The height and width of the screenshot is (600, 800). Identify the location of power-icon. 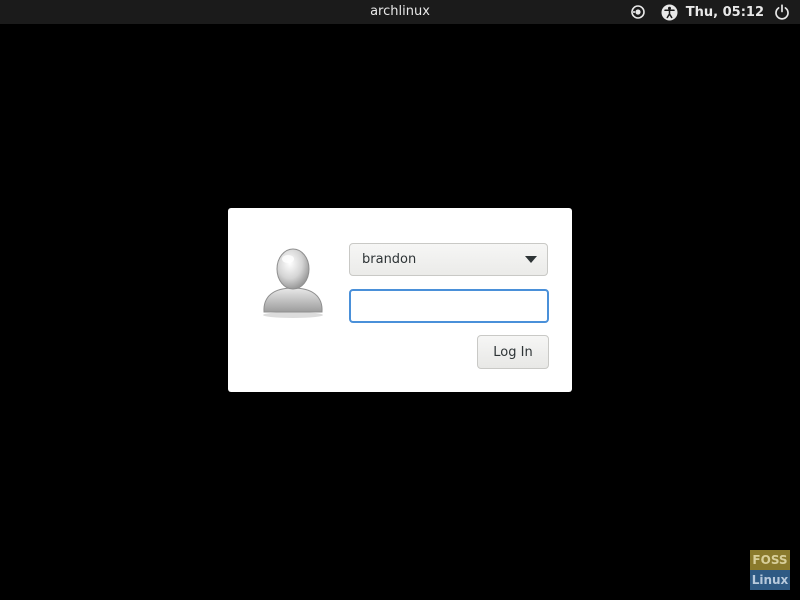
(782, 12).